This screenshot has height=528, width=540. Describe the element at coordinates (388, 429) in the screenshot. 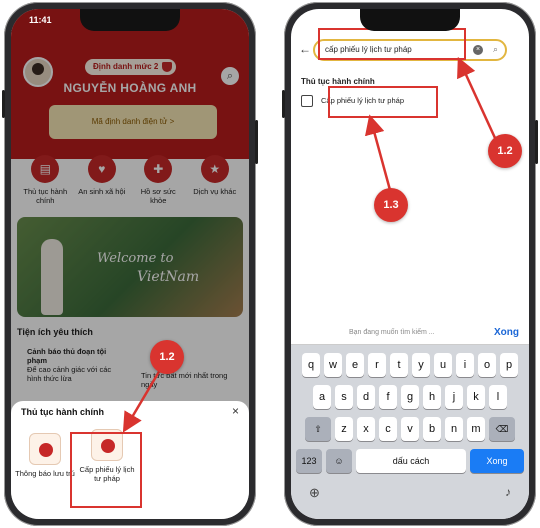

I see `key: c` at that location.